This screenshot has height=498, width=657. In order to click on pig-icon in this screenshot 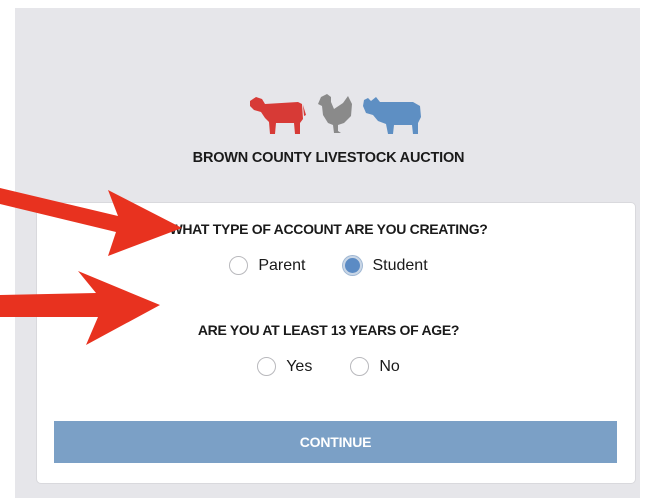, I will do `click(392, 115)`.